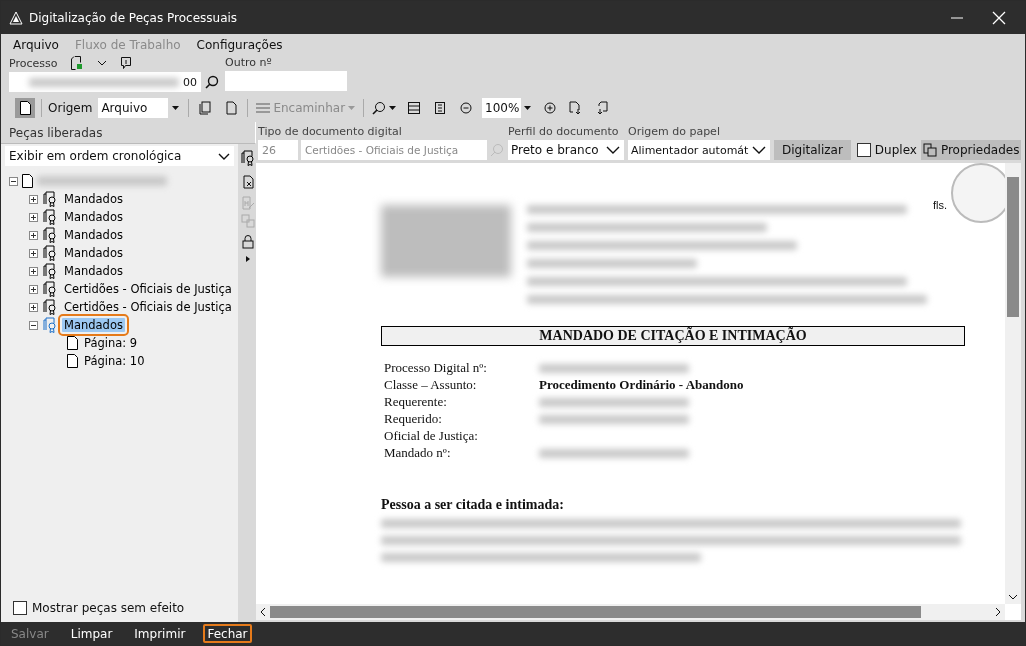 This screenshot has height=646, width=1026. What do you see at coordinates (602, 108) in the screenshot?
I see `page-arrow-icon` at bounding box center [602, 108].